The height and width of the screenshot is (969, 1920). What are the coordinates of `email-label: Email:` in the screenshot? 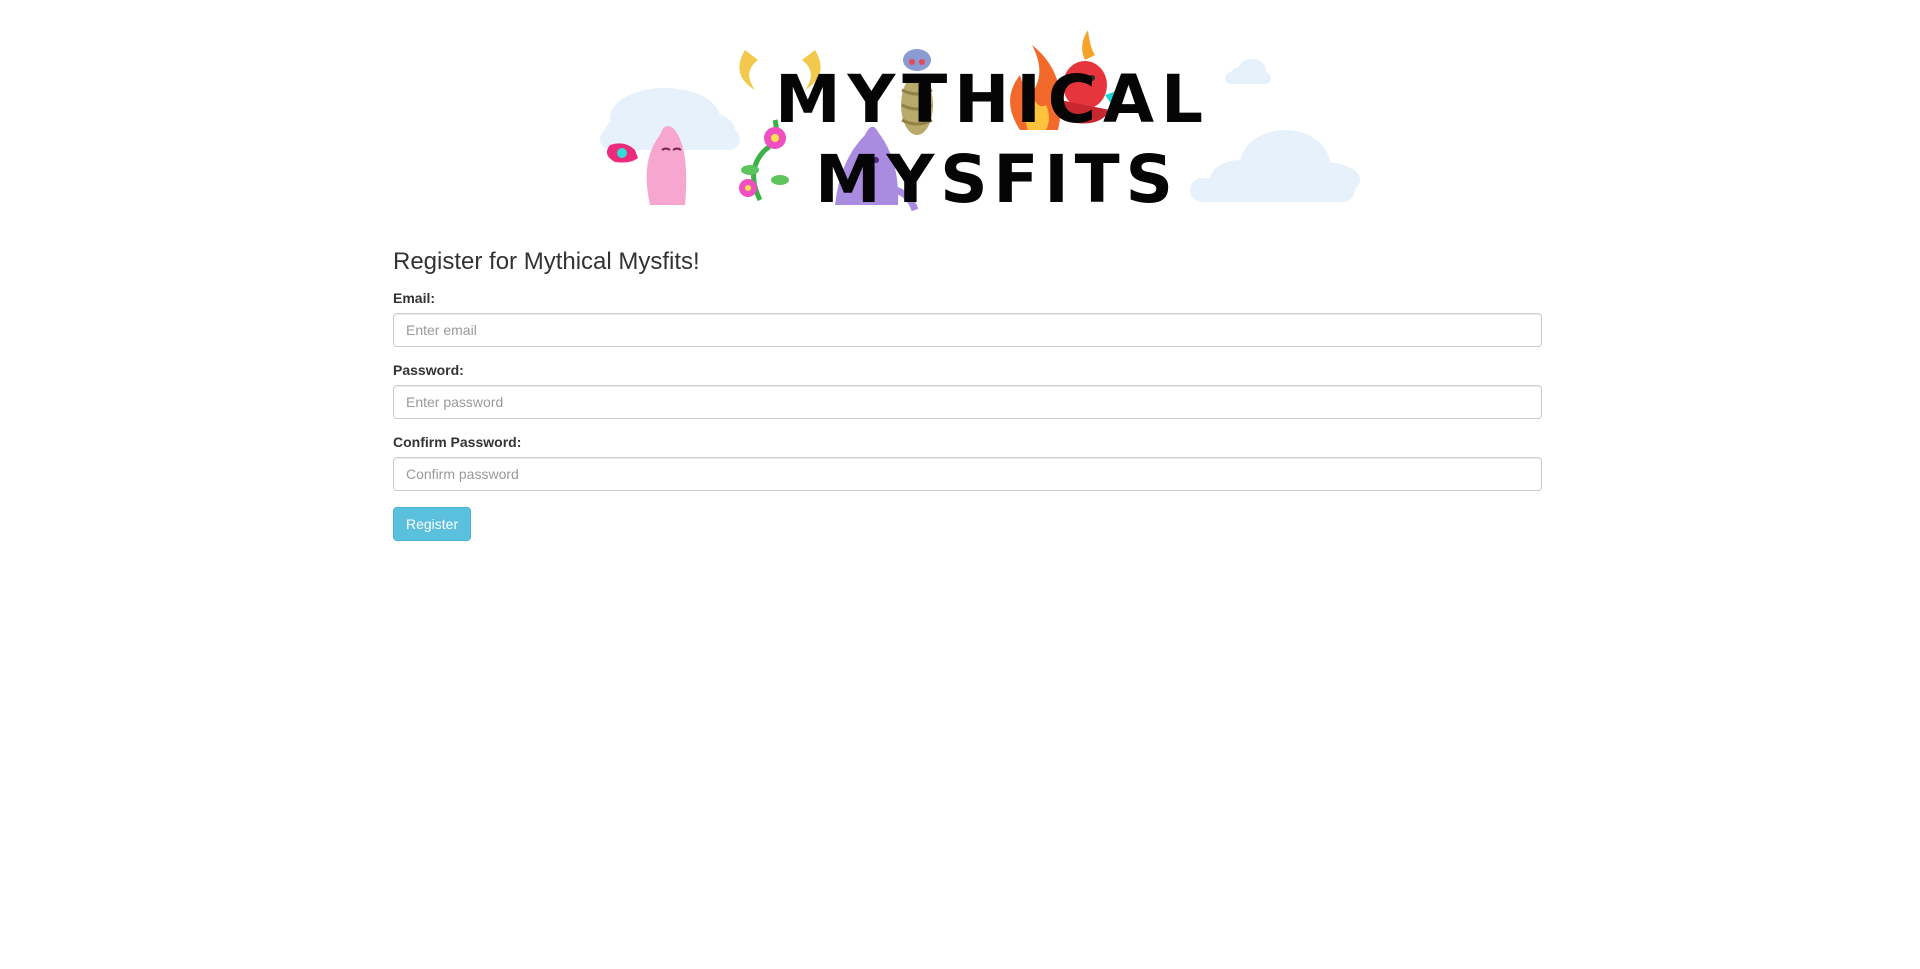 It's located at (414, 298).